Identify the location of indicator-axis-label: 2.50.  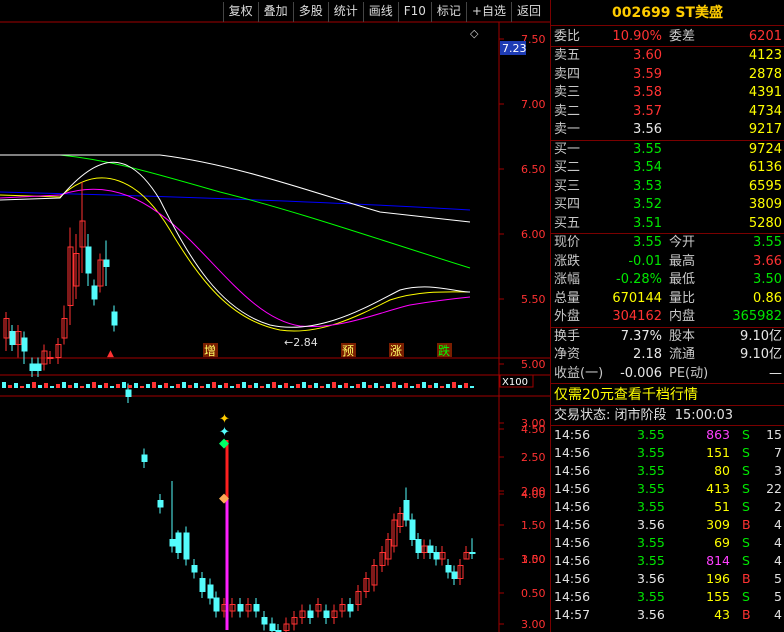
(533, 457).